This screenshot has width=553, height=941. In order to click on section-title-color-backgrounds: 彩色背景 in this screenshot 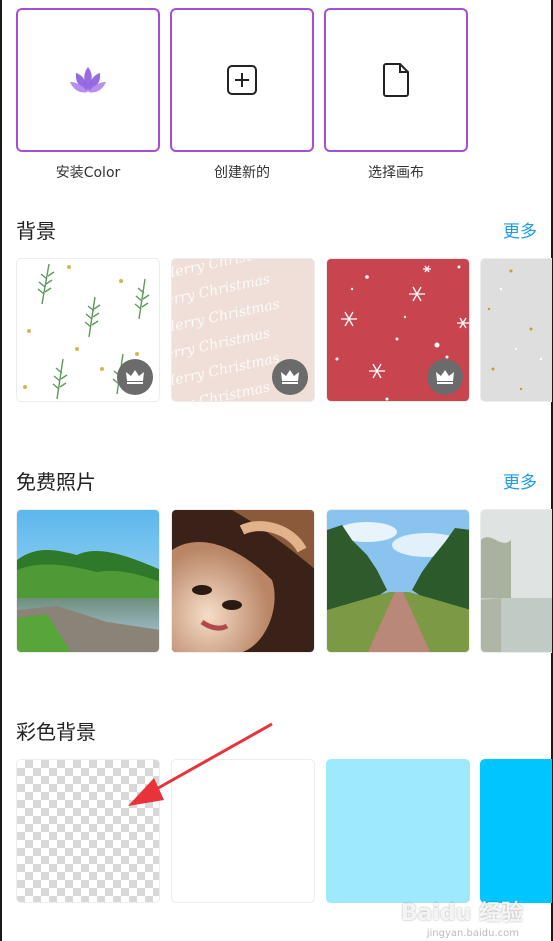, I will do `click(56, 732)`.